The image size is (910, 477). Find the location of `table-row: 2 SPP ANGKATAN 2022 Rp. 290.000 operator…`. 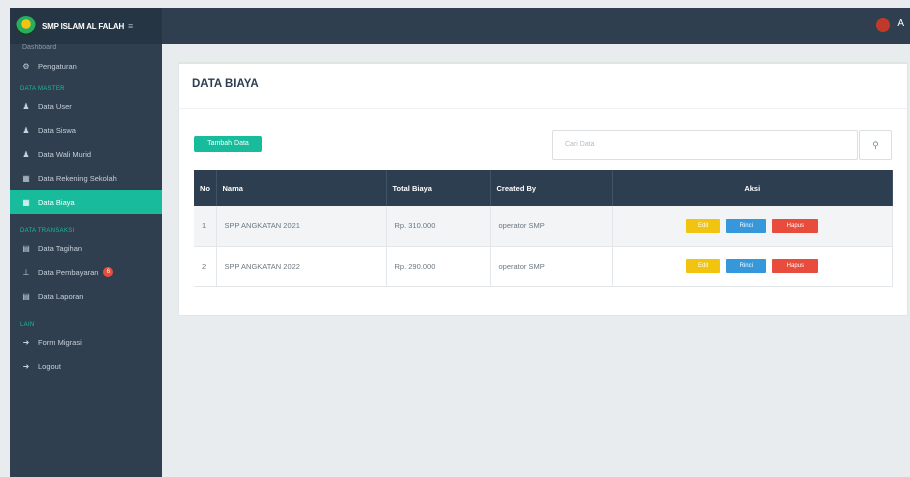

table-row: 2 SPP ANGKATAN 2022 Rp. 290.000 operator… is located at coordinates (543, 266).